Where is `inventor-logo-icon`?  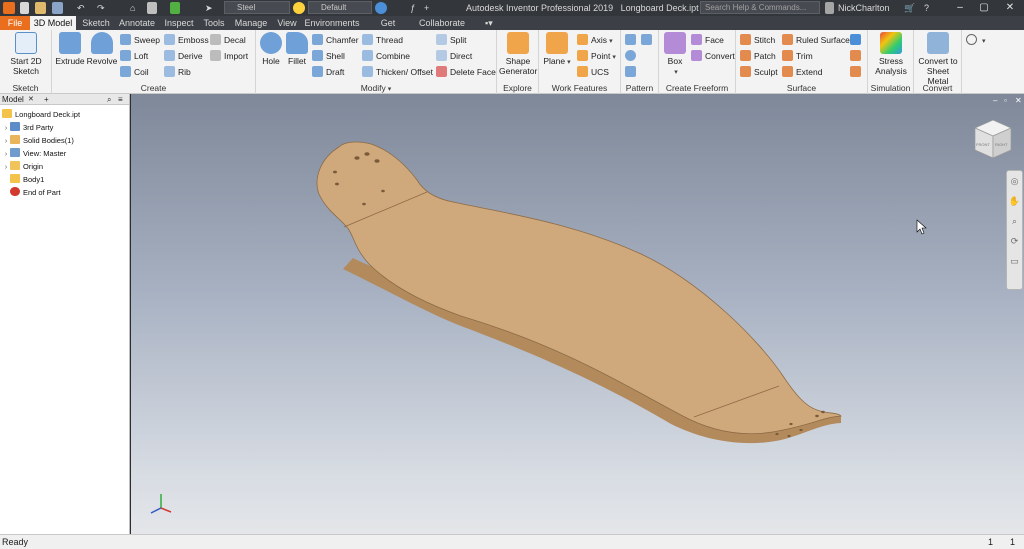 inventor-logo-icon is located at coordinates (9, 8).